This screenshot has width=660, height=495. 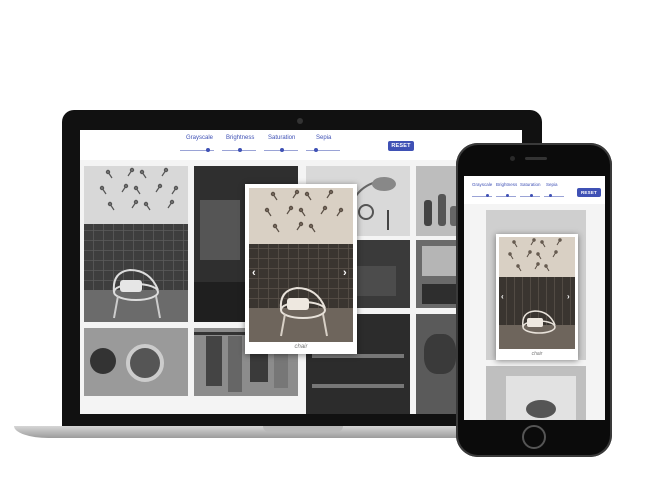 I want to click on phone-sepia-slider, so click(x=554, y=195).